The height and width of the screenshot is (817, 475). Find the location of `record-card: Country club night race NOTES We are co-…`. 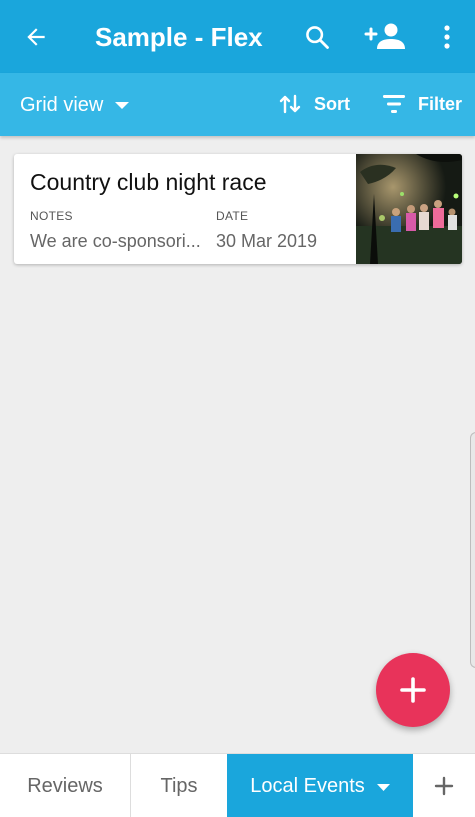

record-card: Country club night race NOTES We are co-… is located at coordinates (238, 209).